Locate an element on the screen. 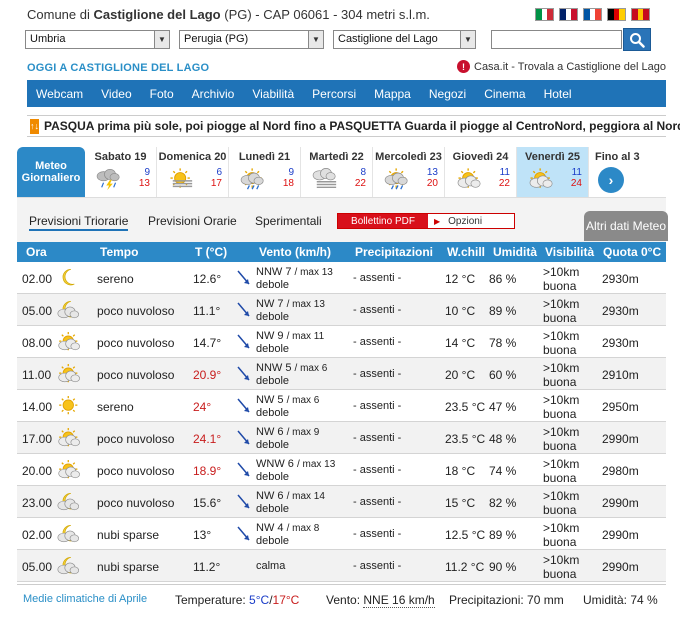 This screenshot has height=620, width=680. french-flag is located at coordinates (592, 14).